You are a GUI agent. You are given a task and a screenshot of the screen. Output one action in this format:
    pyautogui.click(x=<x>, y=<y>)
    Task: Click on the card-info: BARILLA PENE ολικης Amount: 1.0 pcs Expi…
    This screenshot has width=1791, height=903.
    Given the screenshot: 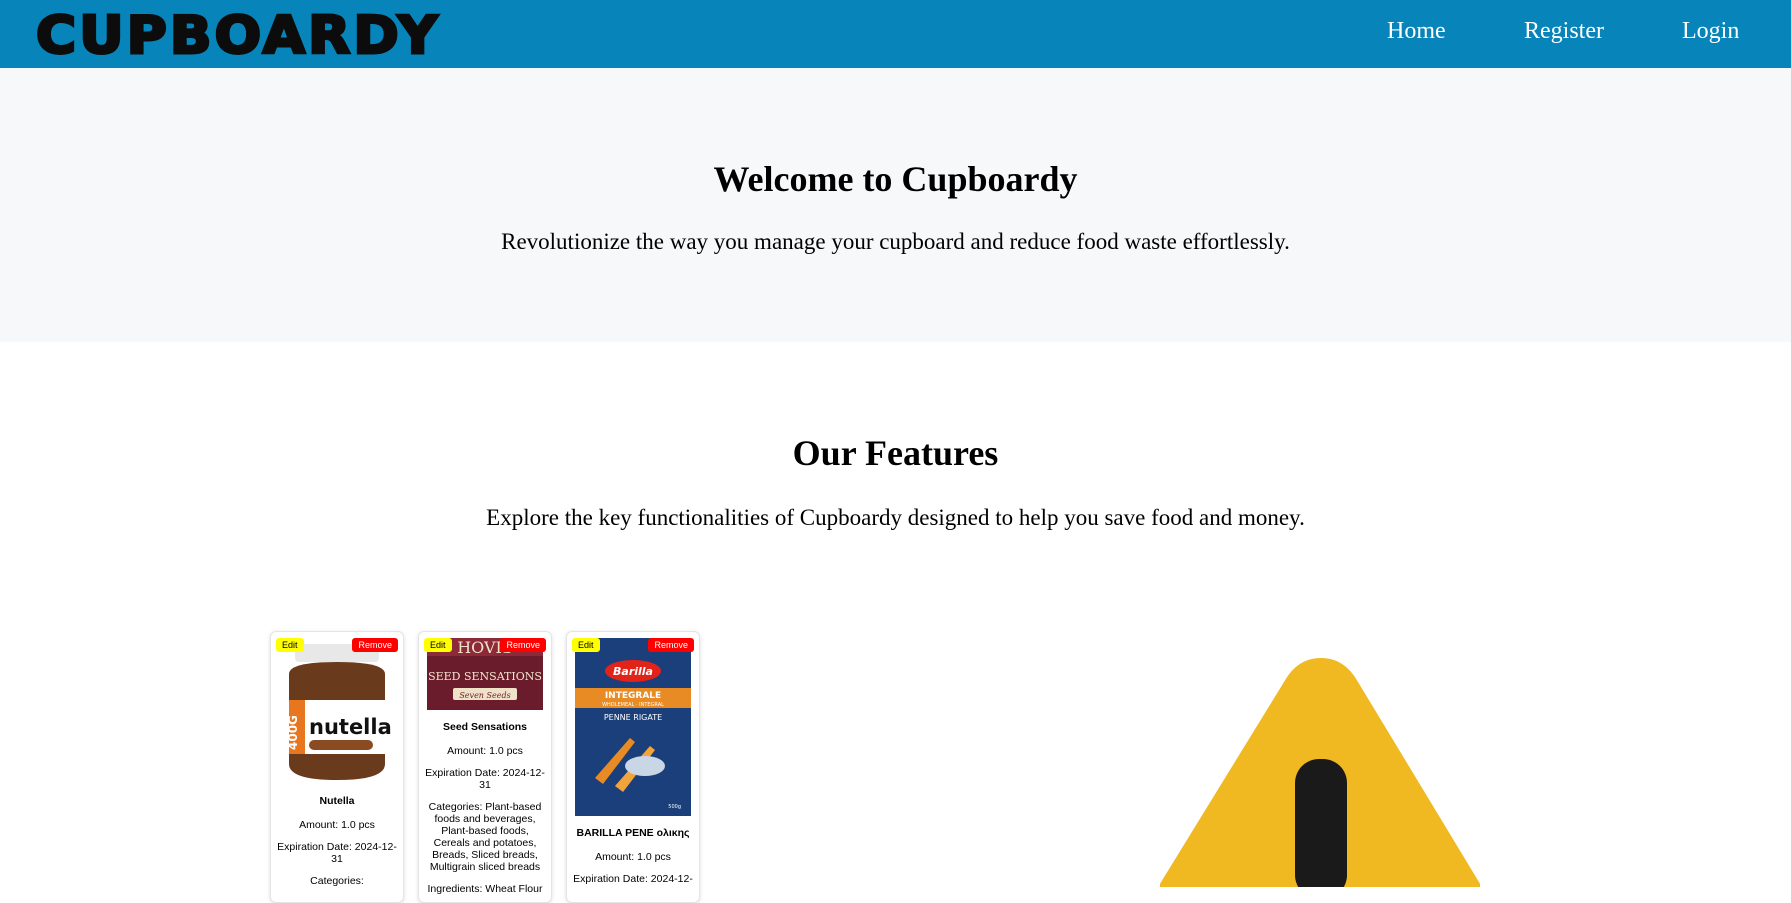 What is the action you would take?
    pyautogui.click(x=633, y=861)
    